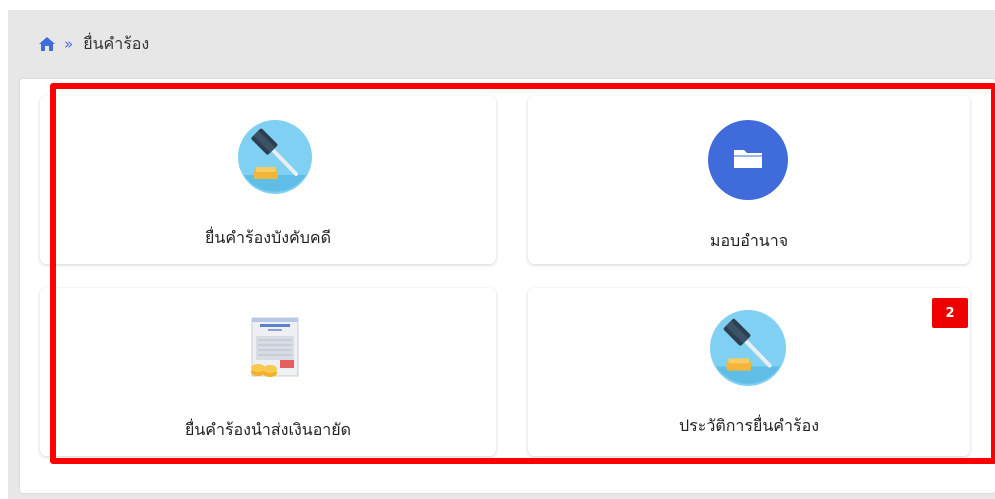 Image resolution: width=995 pixels, height=499 pixels. Describe the element at coordinates (749, 425) in the screenshot. I see `card-label: ประวัติการยื่นคำร้อง` at that location.